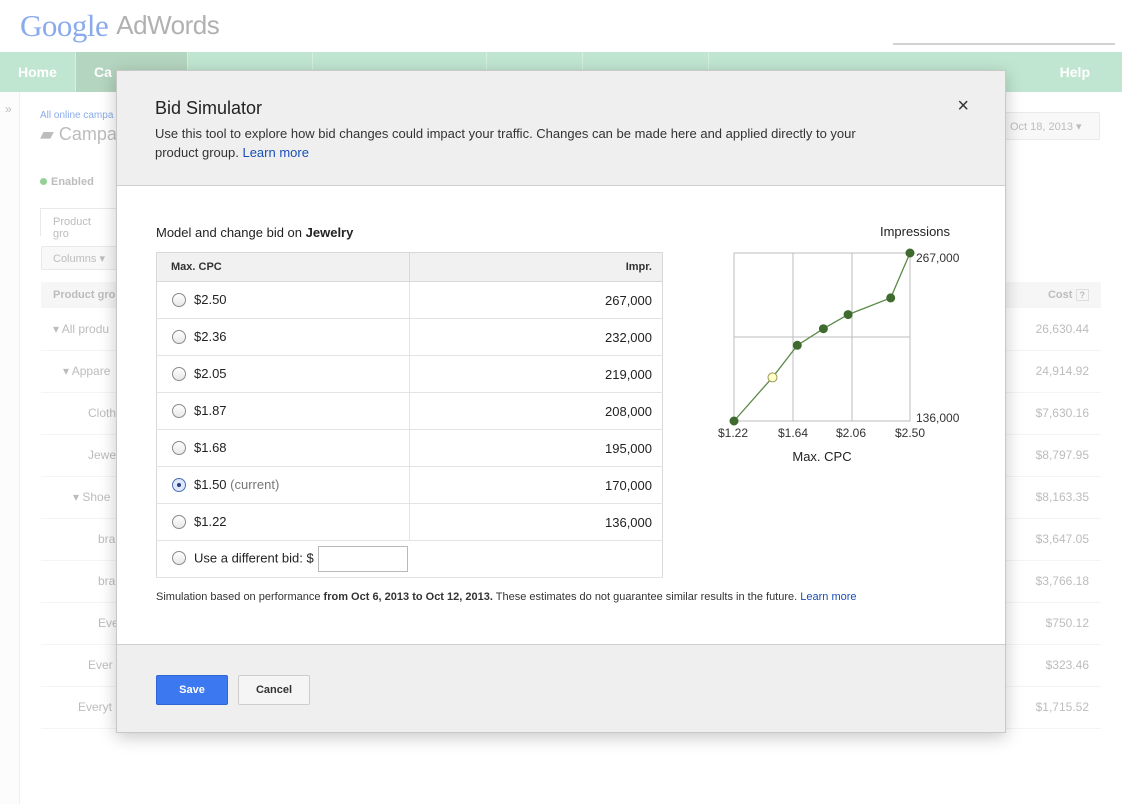 The height and width of the screenshot is (804, 1122). I want to click on bid-option-row: $2.05 219,000, so click(409, 374).